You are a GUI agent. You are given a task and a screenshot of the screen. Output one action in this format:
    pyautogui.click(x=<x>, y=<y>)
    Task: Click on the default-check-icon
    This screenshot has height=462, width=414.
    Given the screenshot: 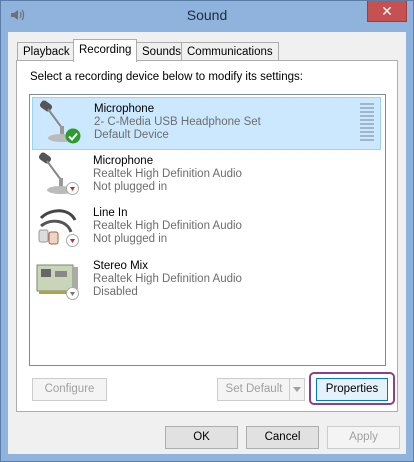 What is the action you would take?
    pyautogui.click(x=73, y=136)
    